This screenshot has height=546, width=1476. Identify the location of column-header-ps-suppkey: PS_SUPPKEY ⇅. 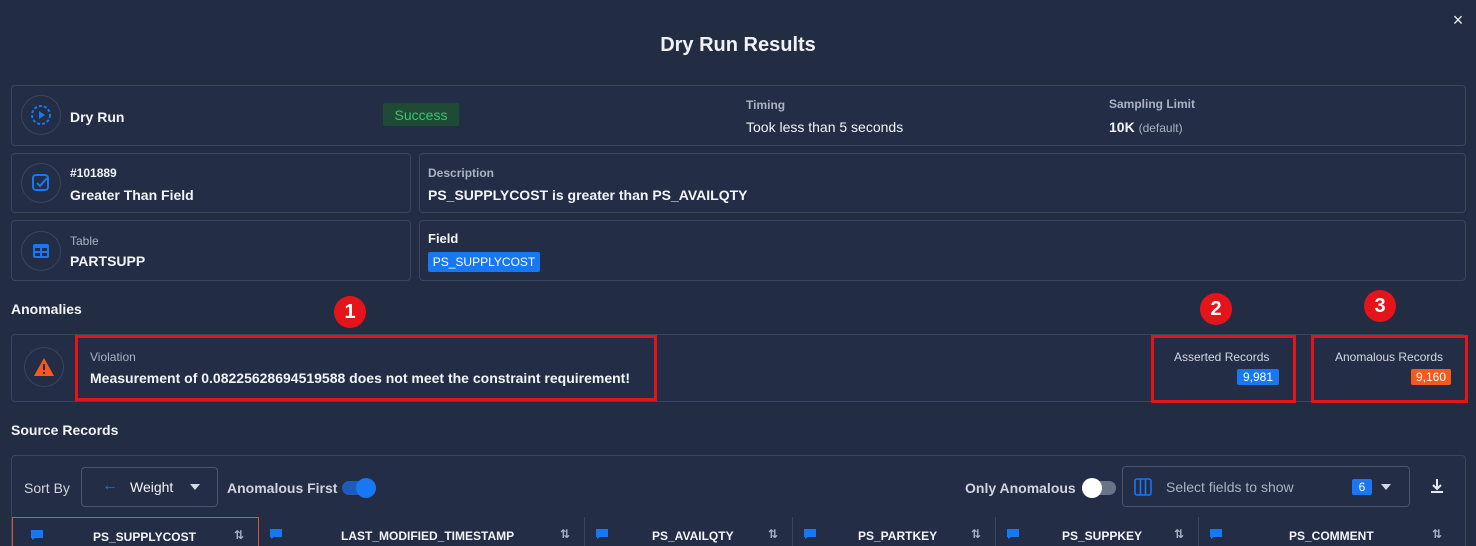
(1097, 531).